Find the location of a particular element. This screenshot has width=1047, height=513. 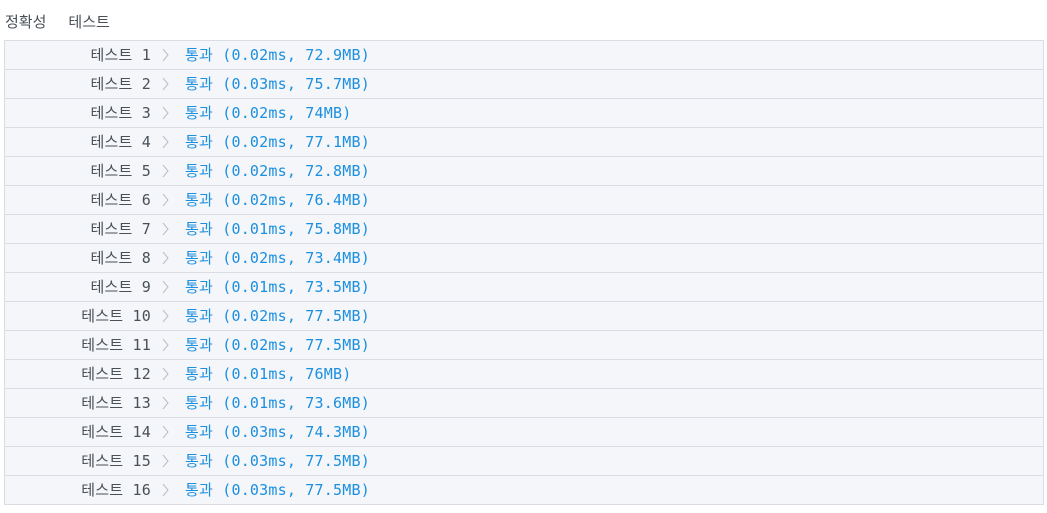

section-header: 정확성 테스트 is located at coordinates (57, 21).